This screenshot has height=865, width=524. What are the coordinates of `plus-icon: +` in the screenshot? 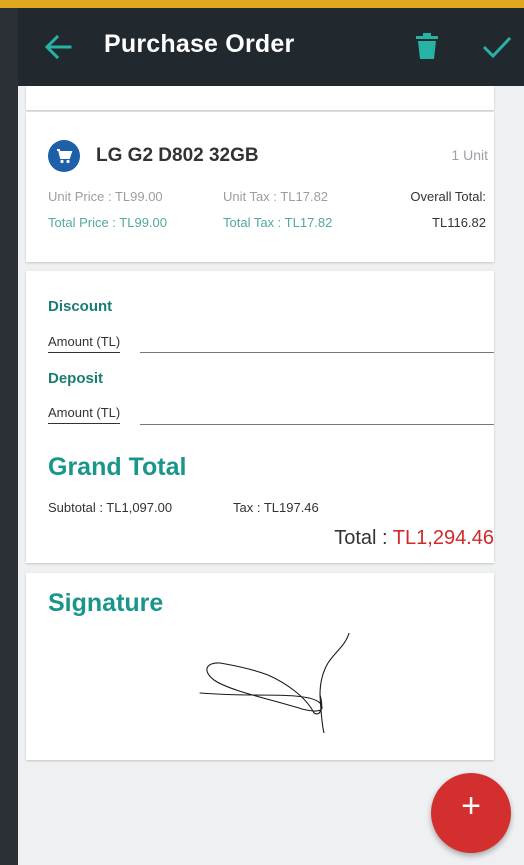 It's located at (471, 806).